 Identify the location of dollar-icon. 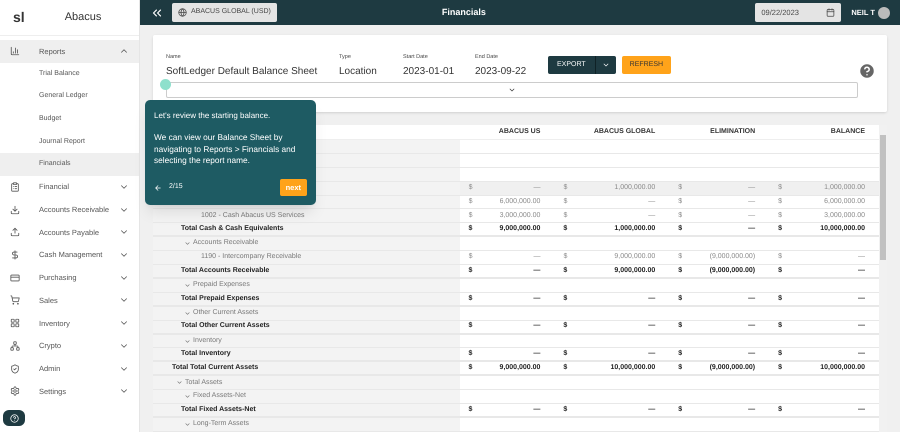
(15, 255).